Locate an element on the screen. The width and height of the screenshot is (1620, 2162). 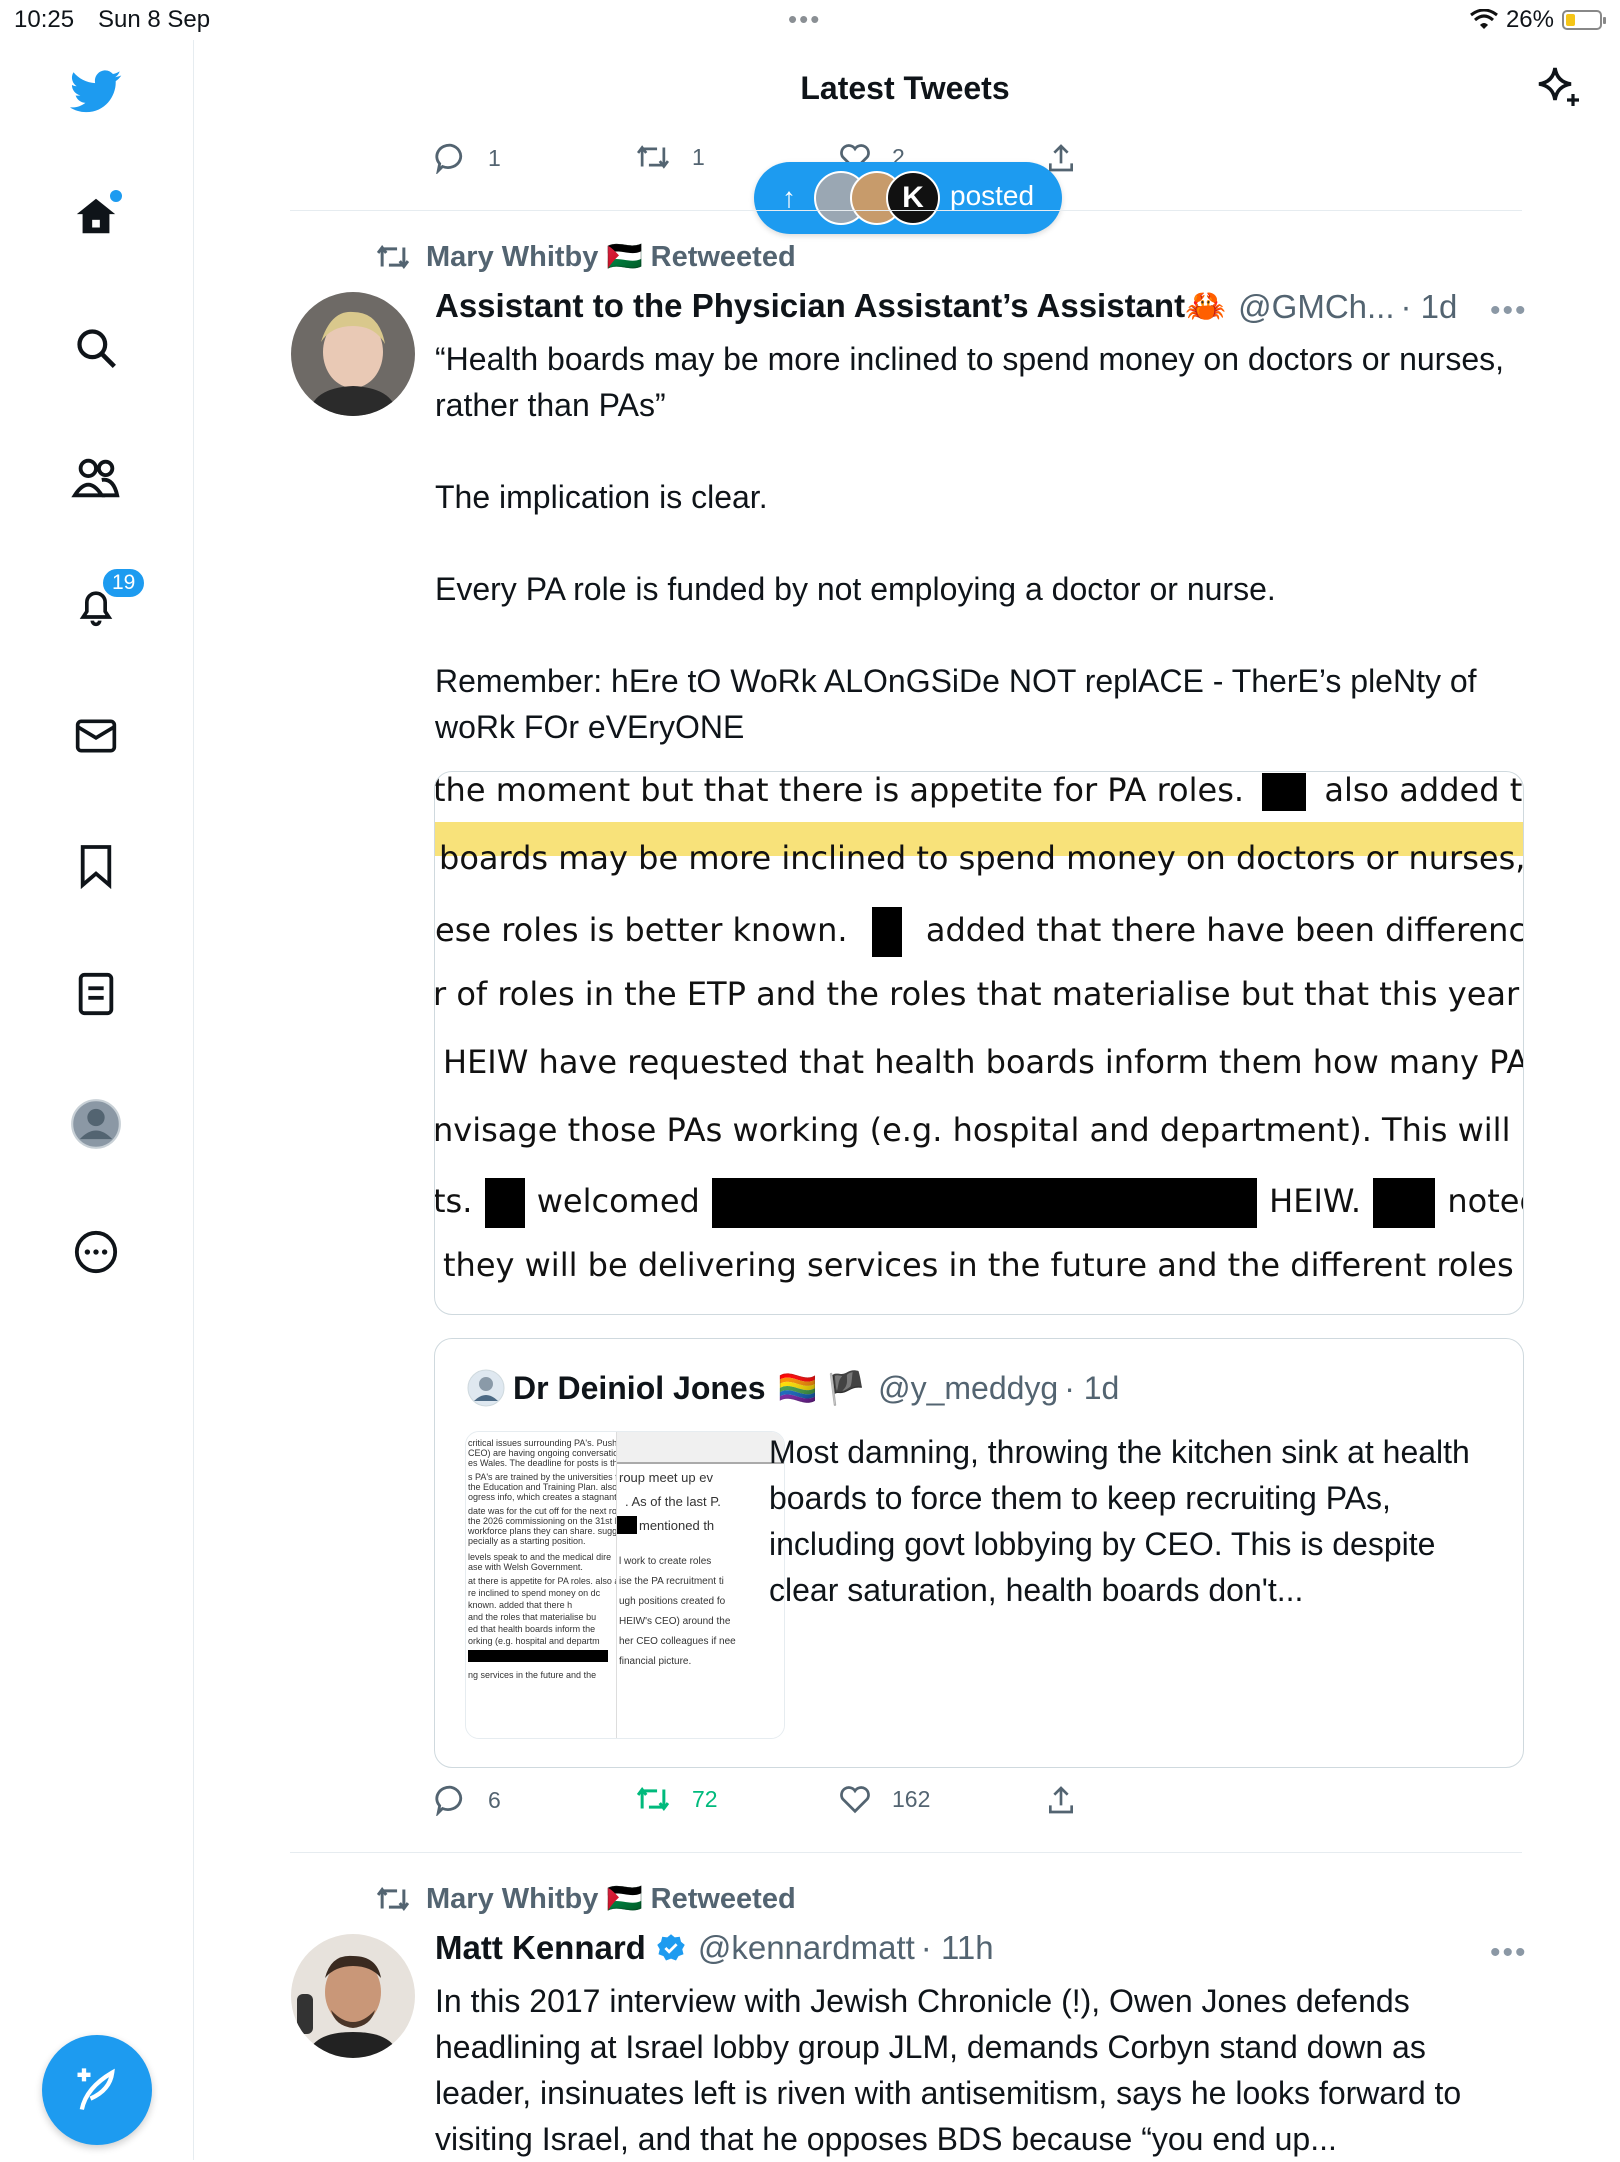
home-icon is located at coordinates (97, 215).